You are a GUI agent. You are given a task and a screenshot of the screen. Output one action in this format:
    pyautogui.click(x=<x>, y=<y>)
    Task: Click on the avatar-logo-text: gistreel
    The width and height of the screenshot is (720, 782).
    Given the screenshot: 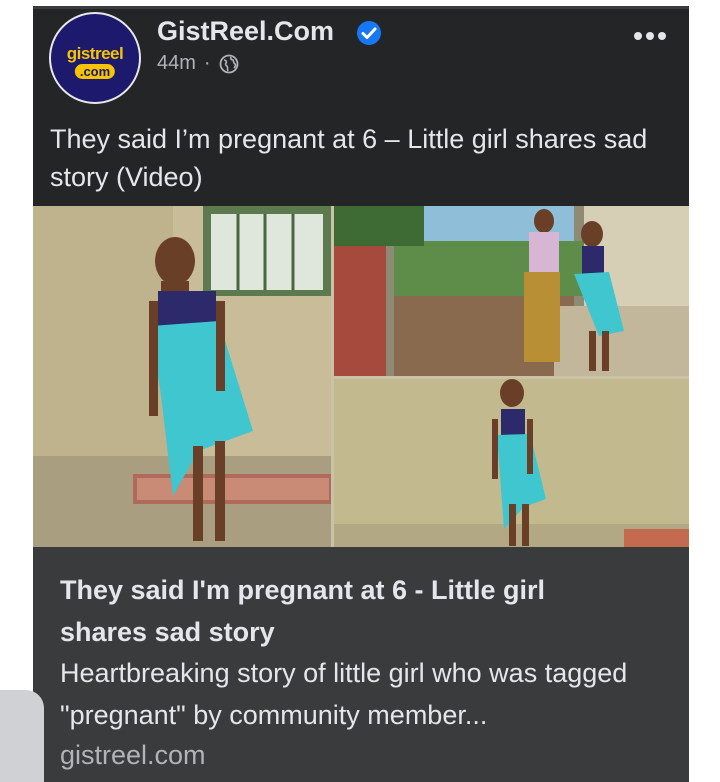 What is the action you would take?
    pyautogui.click(x=95, y=53)
    